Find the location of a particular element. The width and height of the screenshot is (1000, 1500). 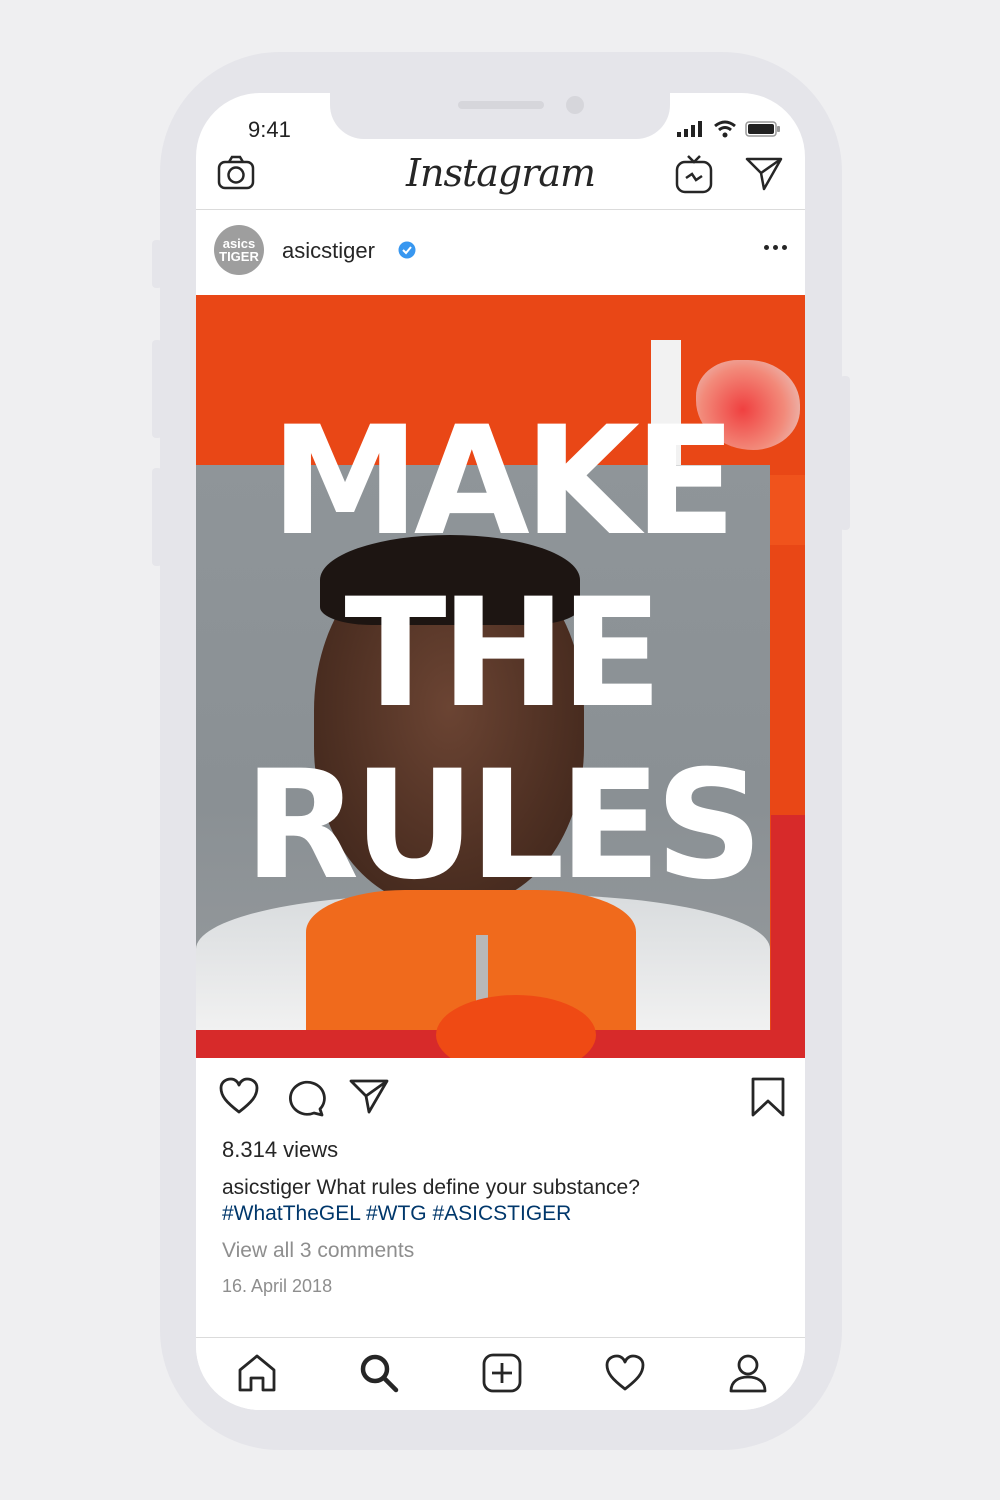

post-date: 16. April 2018 is located at coordinates (277, 1286).